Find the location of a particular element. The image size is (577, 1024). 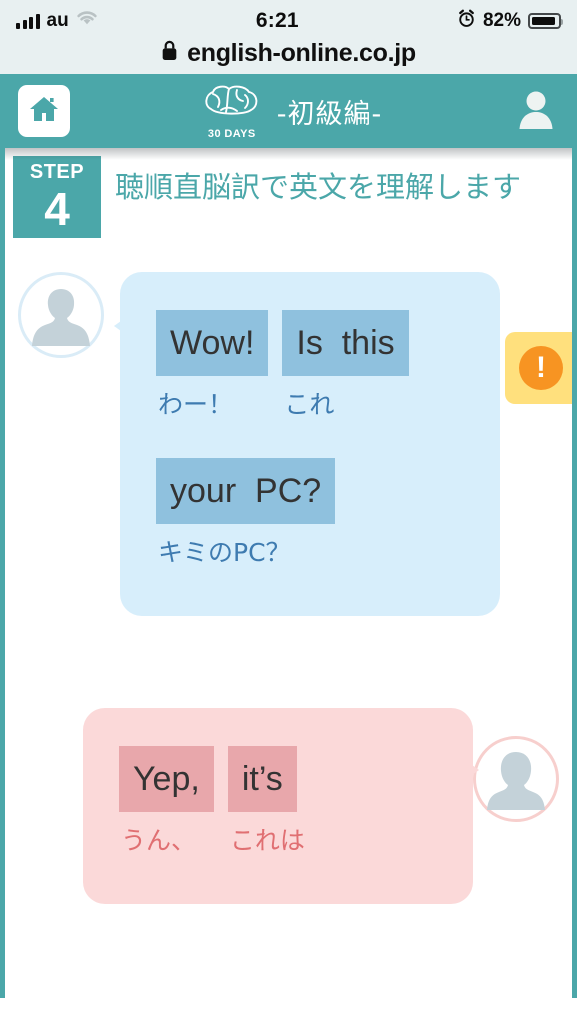

carrier-label: au is located at coordinates (57, 20).